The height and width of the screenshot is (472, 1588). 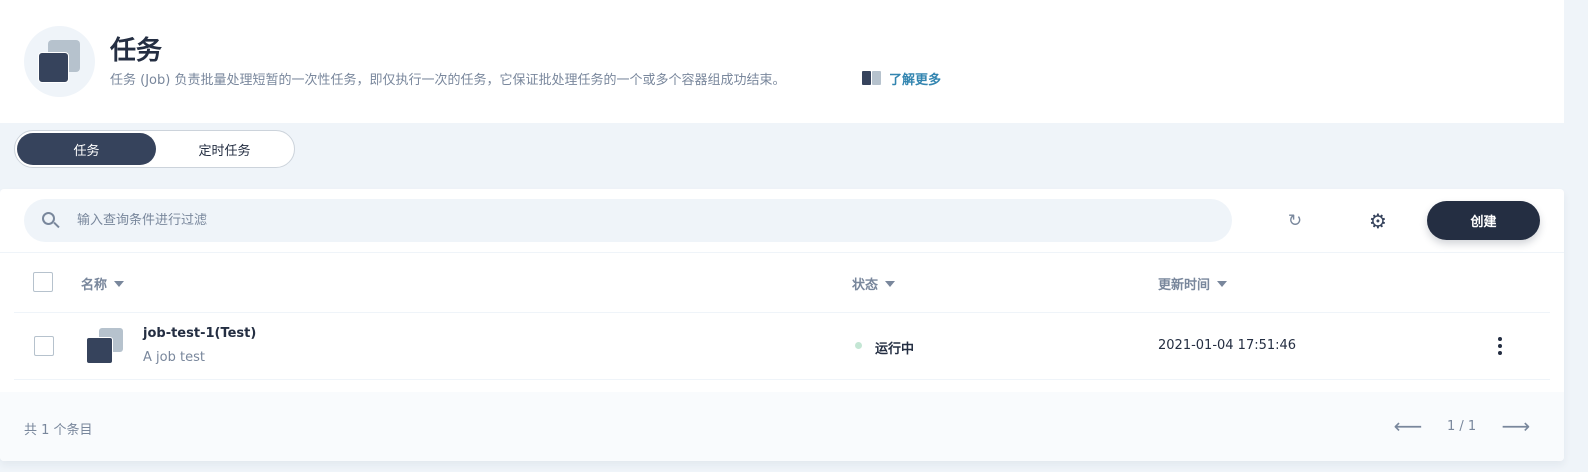 I want to click on tab-jobs: 任务, so click(x=86, y=149).